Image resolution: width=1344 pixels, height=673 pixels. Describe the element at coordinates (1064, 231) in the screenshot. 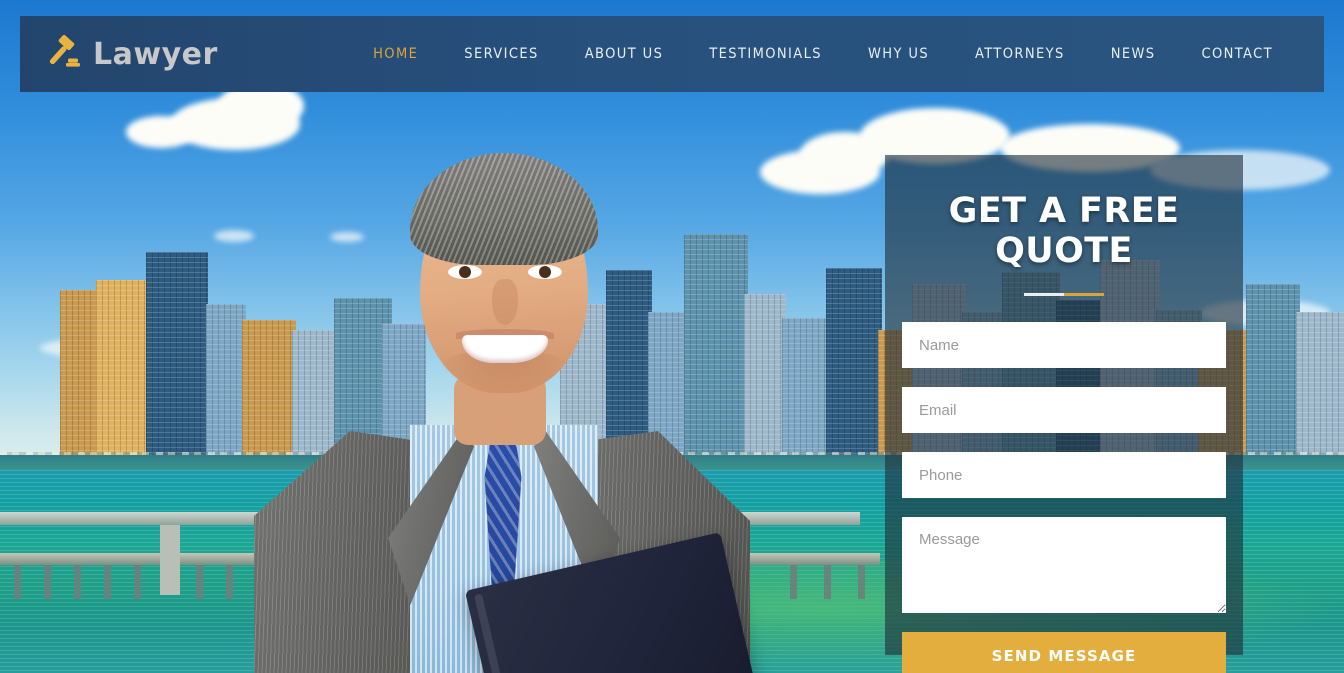

I see `quote-form-title: GET A FREE QUOTE` at that location.